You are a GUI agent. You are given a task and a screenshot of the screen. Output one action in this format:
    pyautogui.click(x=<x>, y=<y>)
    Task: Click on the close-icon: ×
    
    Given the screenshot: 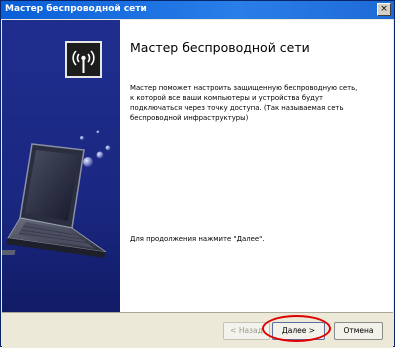 What is the action you would take?
    pyautogui.click(x=384, y=9)
    